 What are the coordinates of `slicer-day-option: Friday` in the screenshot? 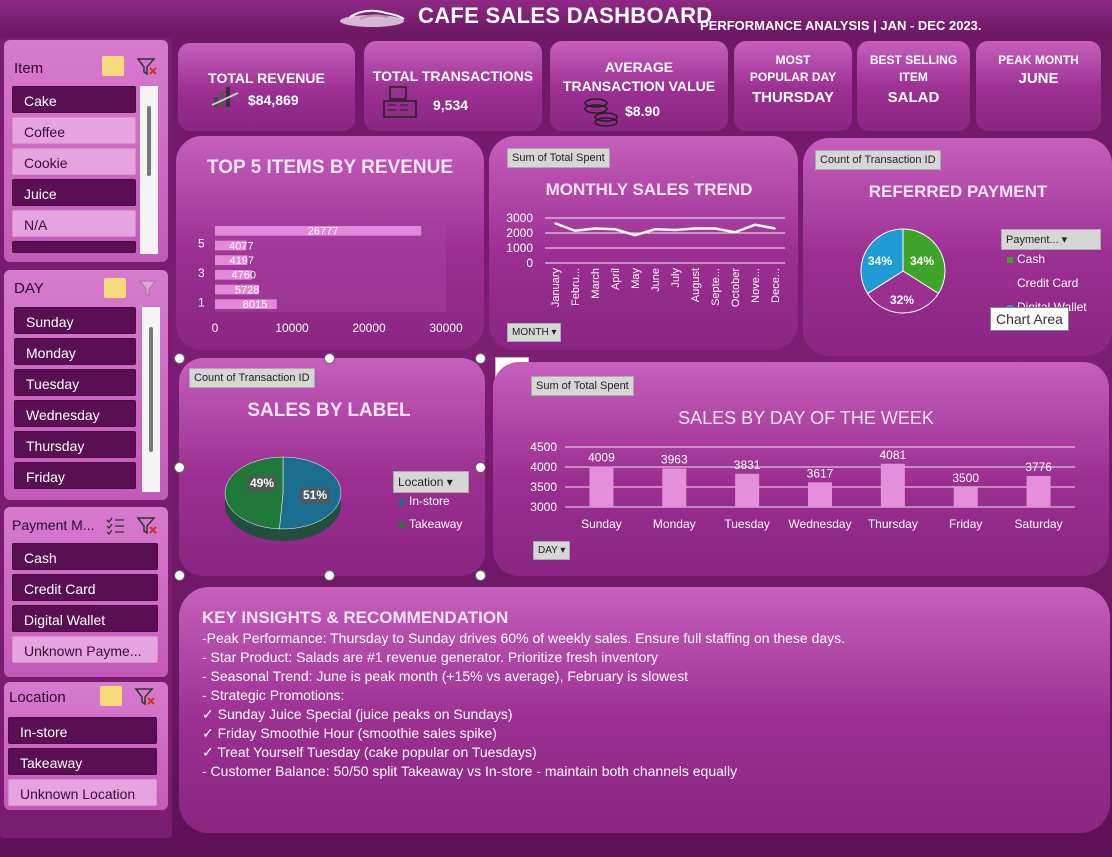 It's located at (75, 475).